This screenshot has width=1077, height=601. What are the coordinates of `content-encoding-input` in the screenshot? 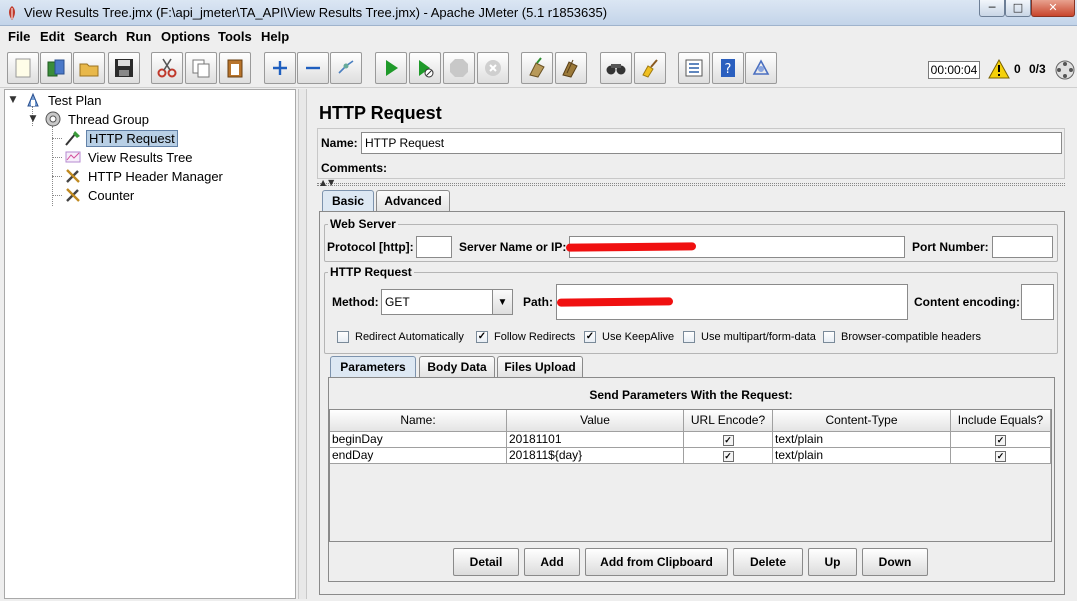 It's located at (1037, 302).